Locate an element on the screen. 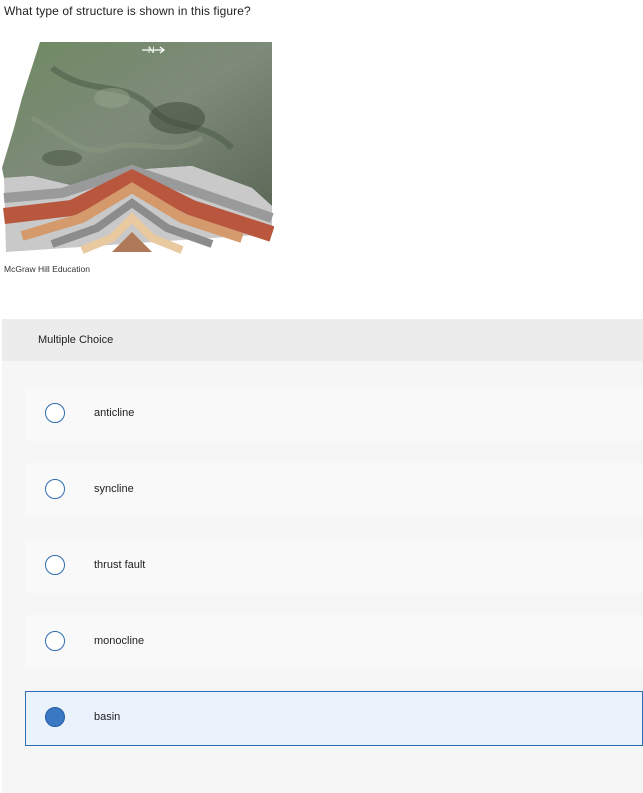 This screenshot has width=643, height=793. north-arrow-label: N is located at coordinates (151, 50).